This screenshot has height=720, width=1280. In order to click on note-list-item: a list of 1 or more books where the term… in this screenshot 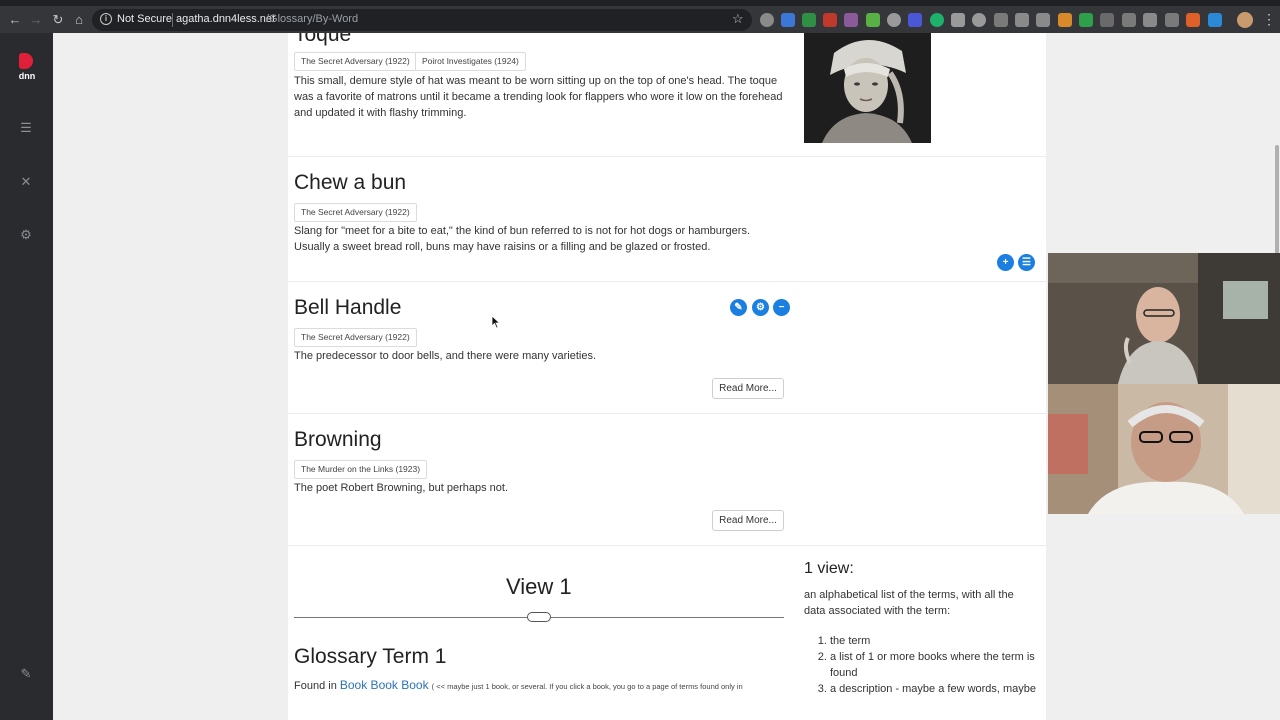, I will do `click(937, 665)`.